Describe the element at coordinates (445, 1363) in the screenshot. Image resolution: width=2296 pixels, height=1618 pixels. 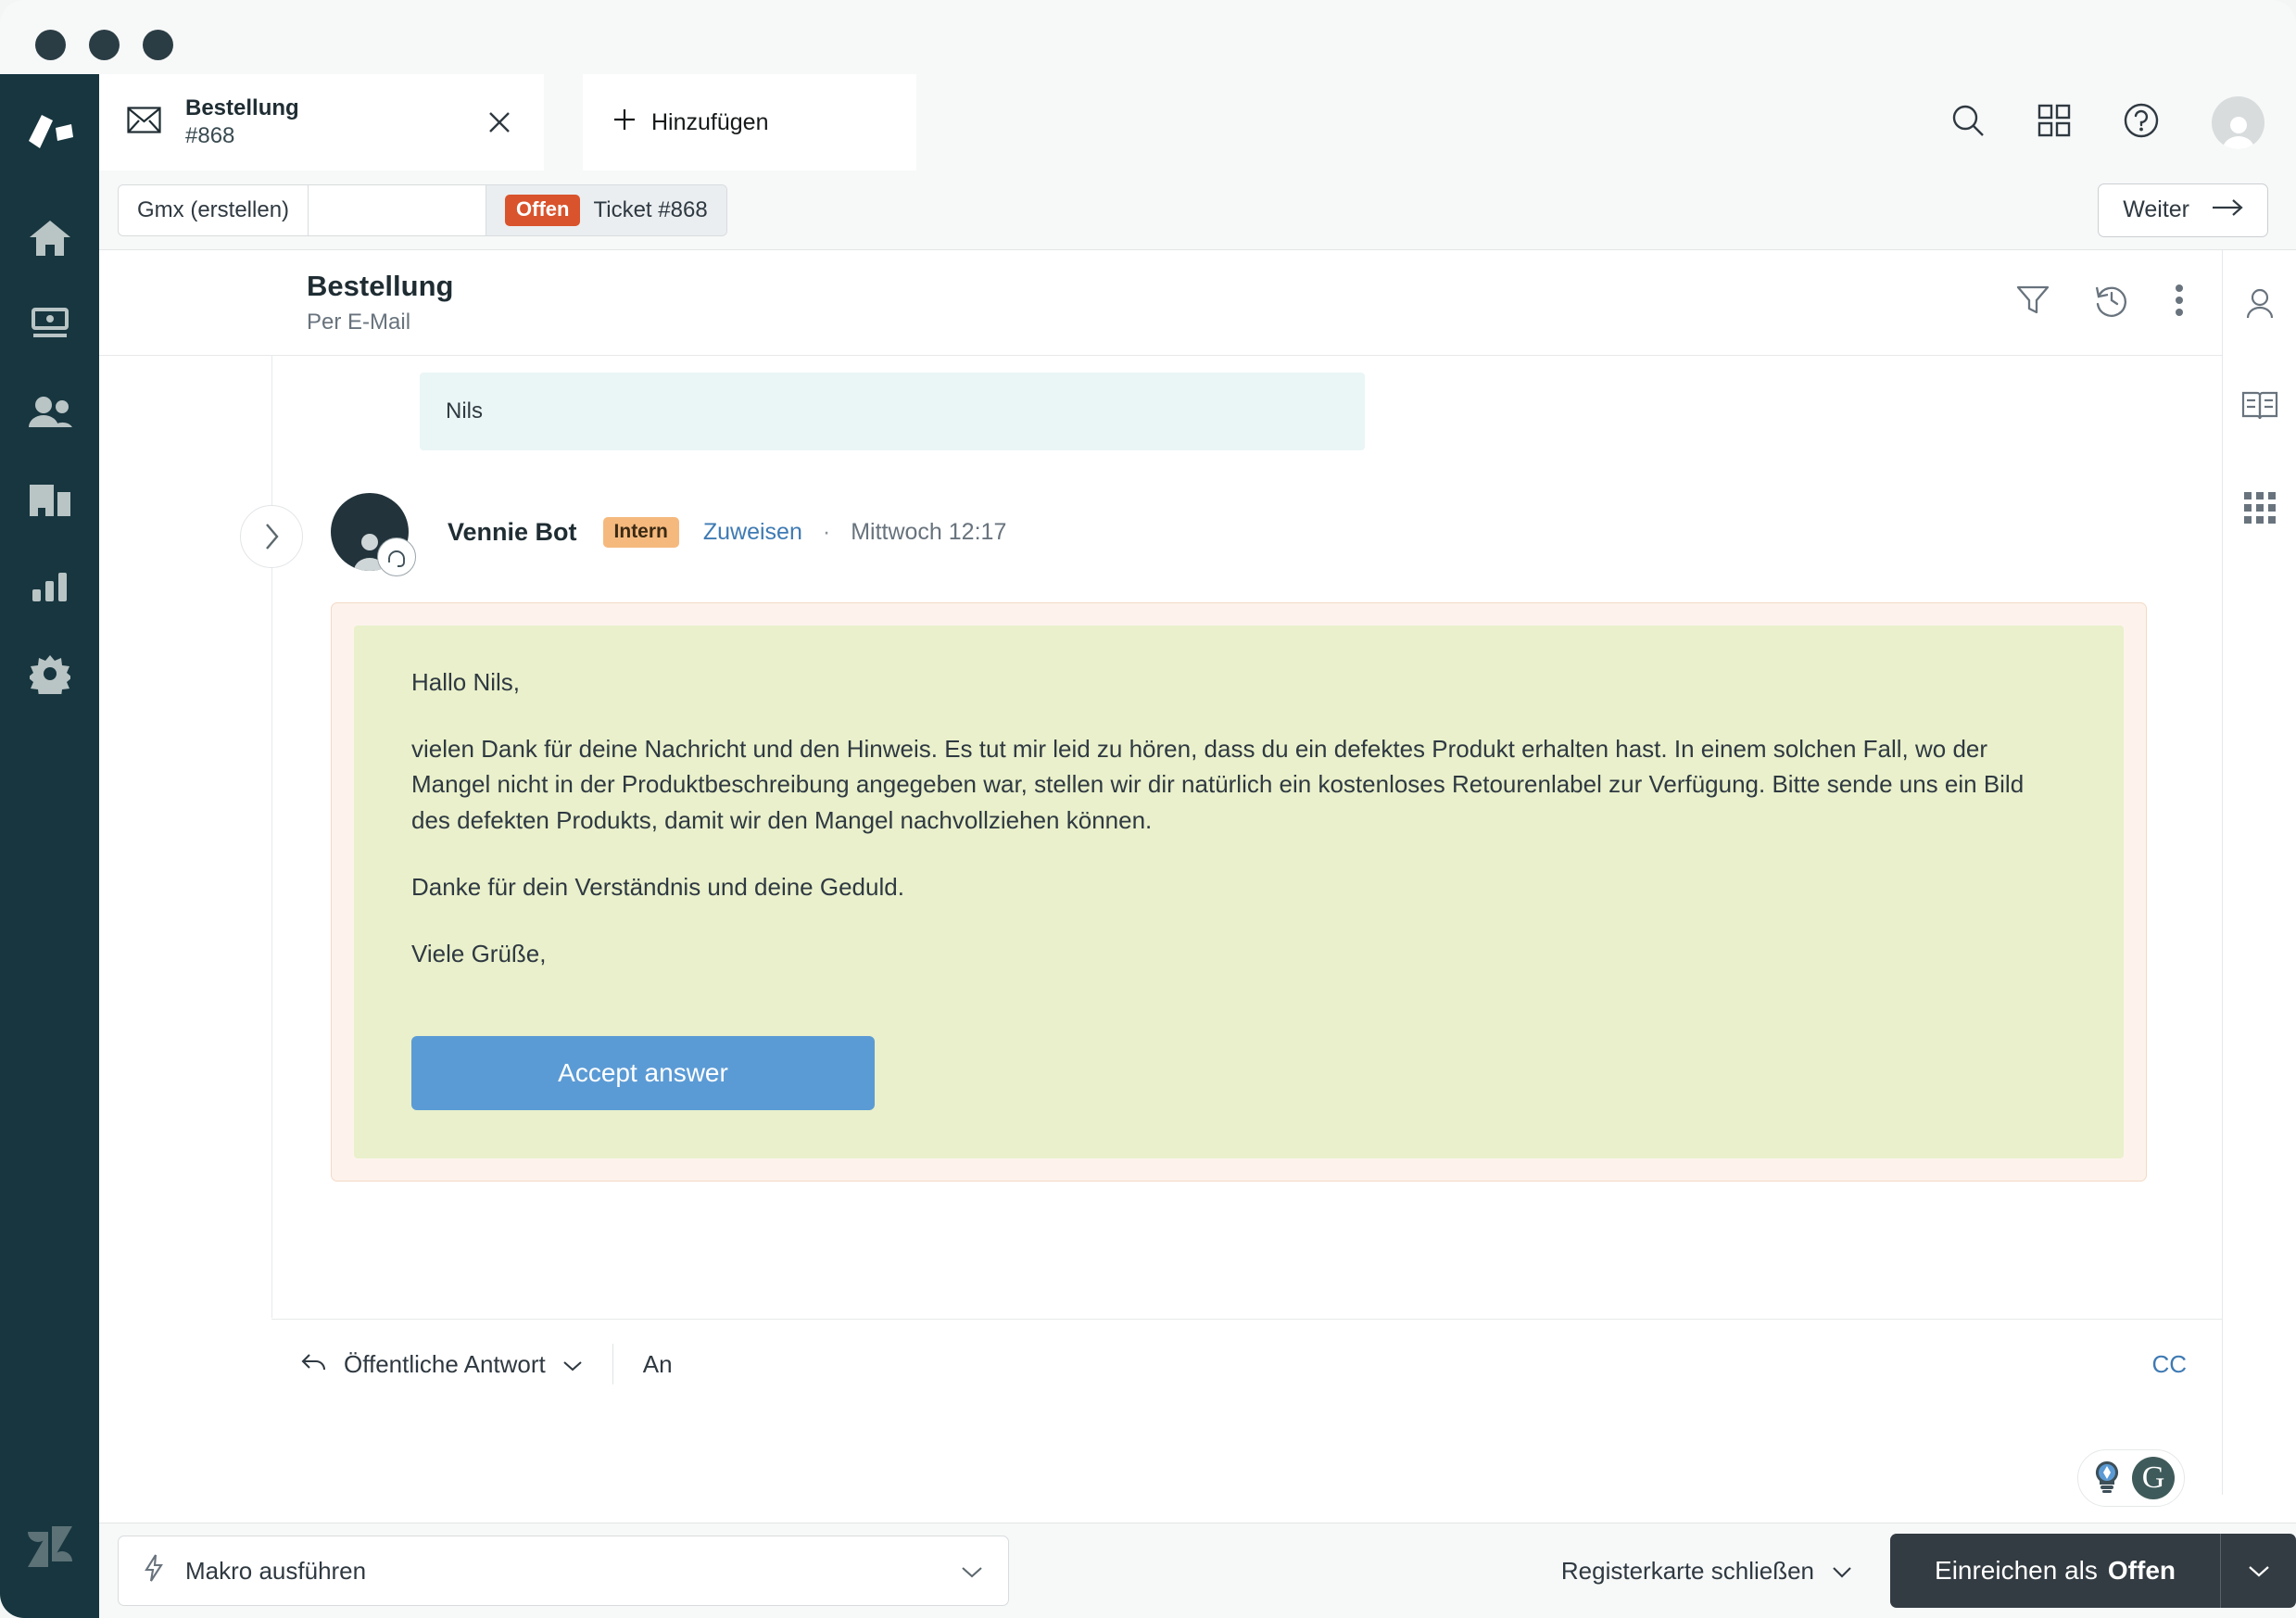
I see `reply-channel-label: Öffentliche Antwort` at that location.